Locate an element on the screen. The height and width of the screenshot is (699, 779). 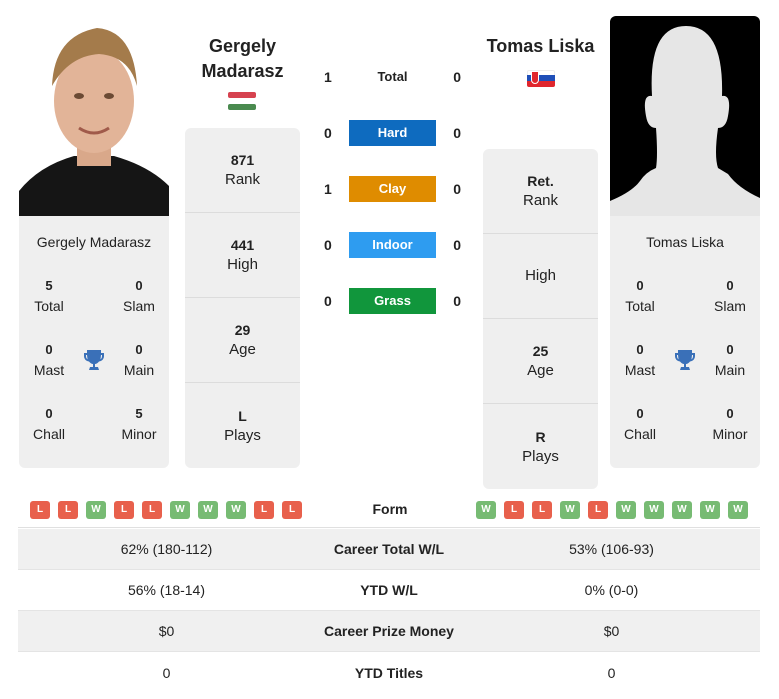
player1-form: LLWLLWWWLL is located at coordinates (166, 510).